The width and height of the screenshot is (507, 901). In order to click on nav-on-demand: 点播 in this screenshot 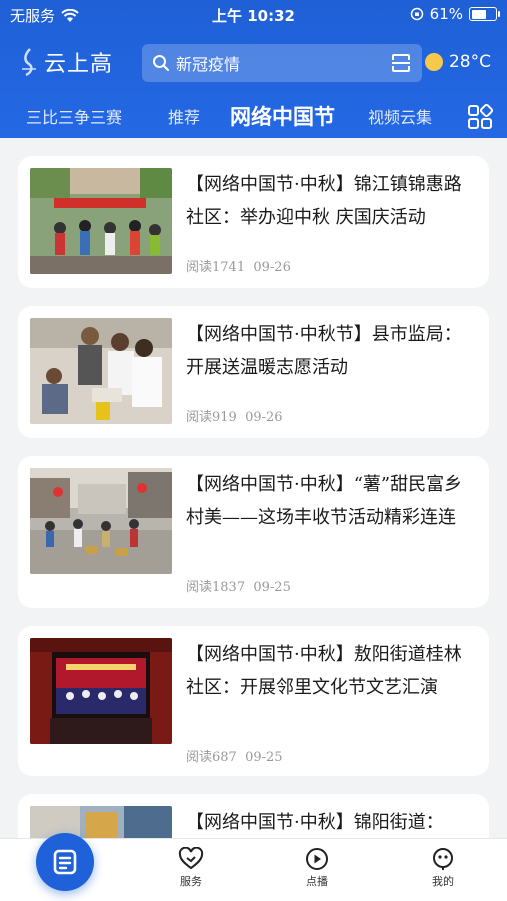, I will do `click(317, 868)`.